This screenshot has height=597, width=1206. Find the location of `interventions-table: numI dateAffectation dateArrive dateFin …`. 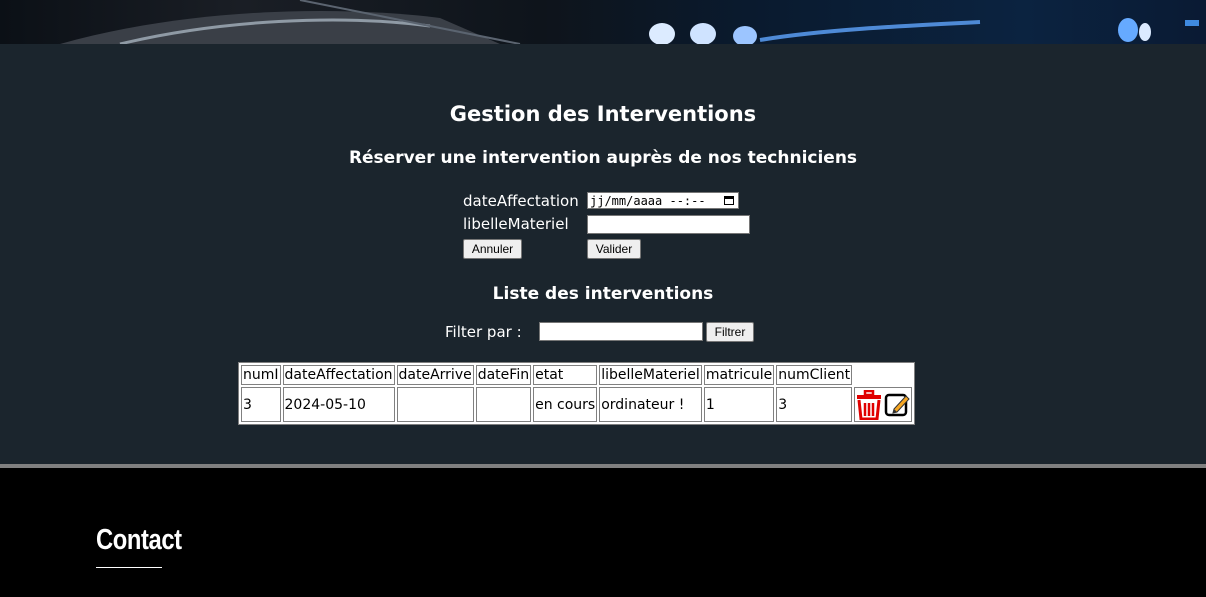

interventions-table: numI dateAffectation dateArrive dateFin … is located at coordinates (577, 393).